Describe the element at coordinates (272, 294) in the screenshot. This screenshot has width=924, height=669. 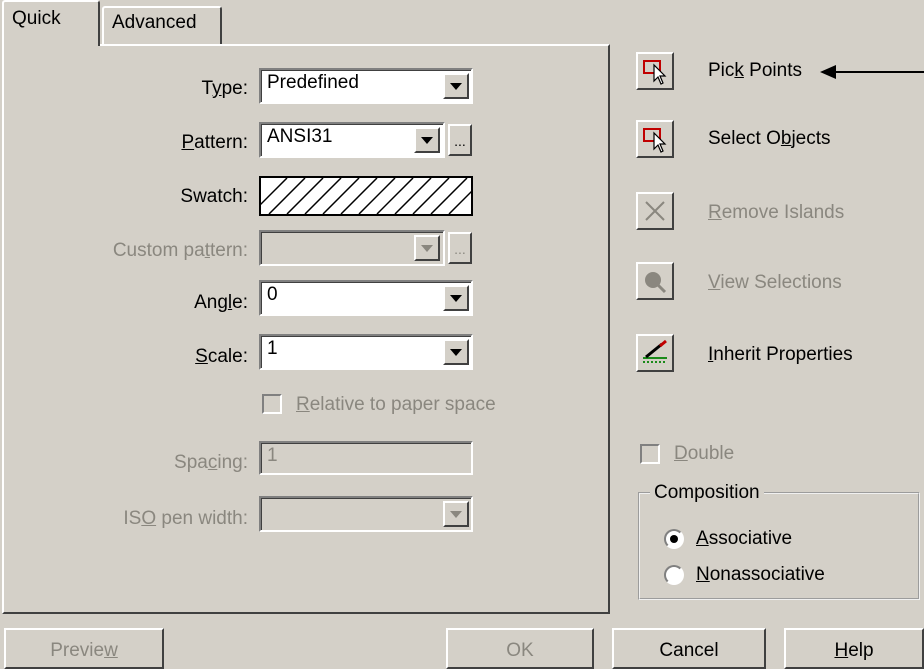
I see `angle-select-value: 0` at that location.